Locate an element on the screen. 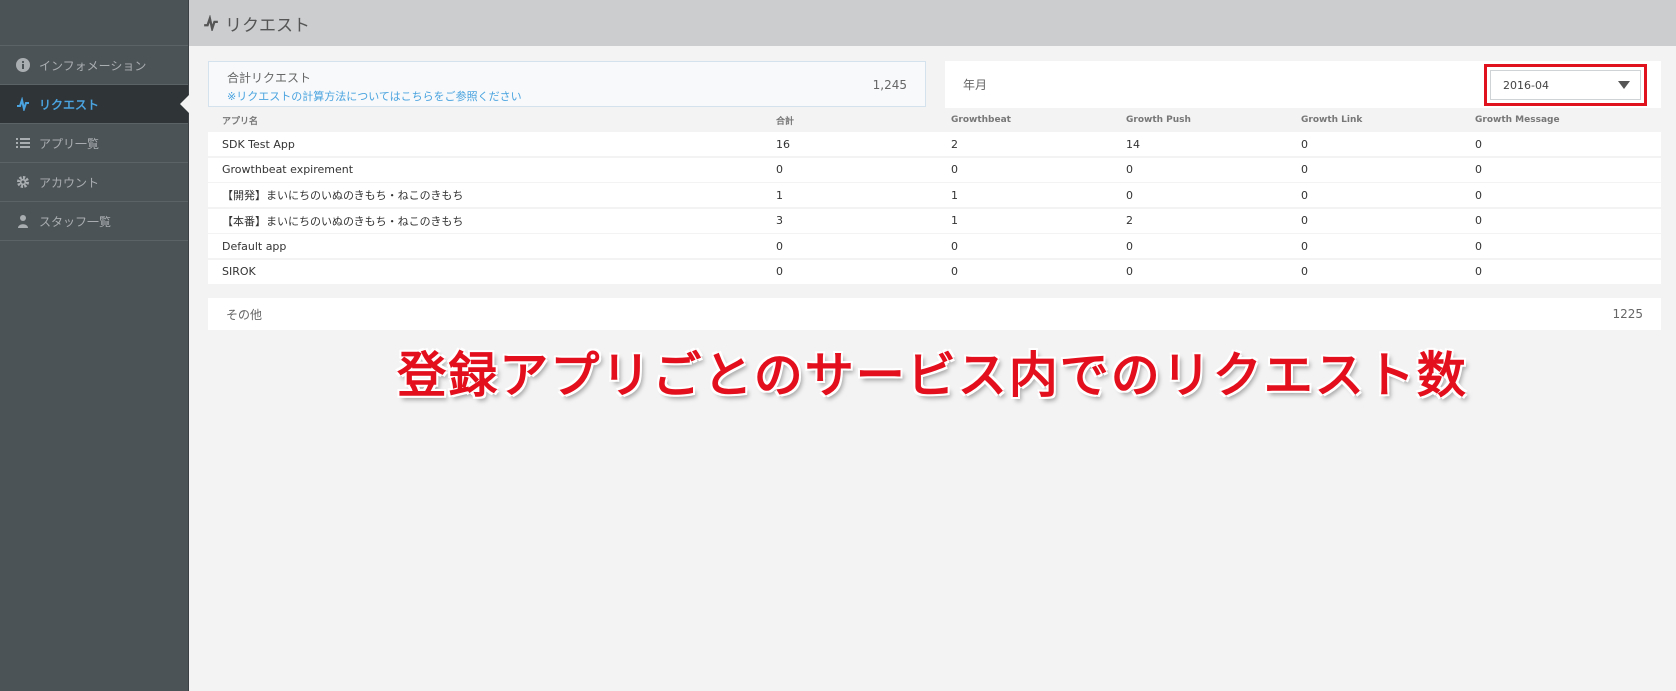  page-title: リクエスト is located at coordinates (267, 25).